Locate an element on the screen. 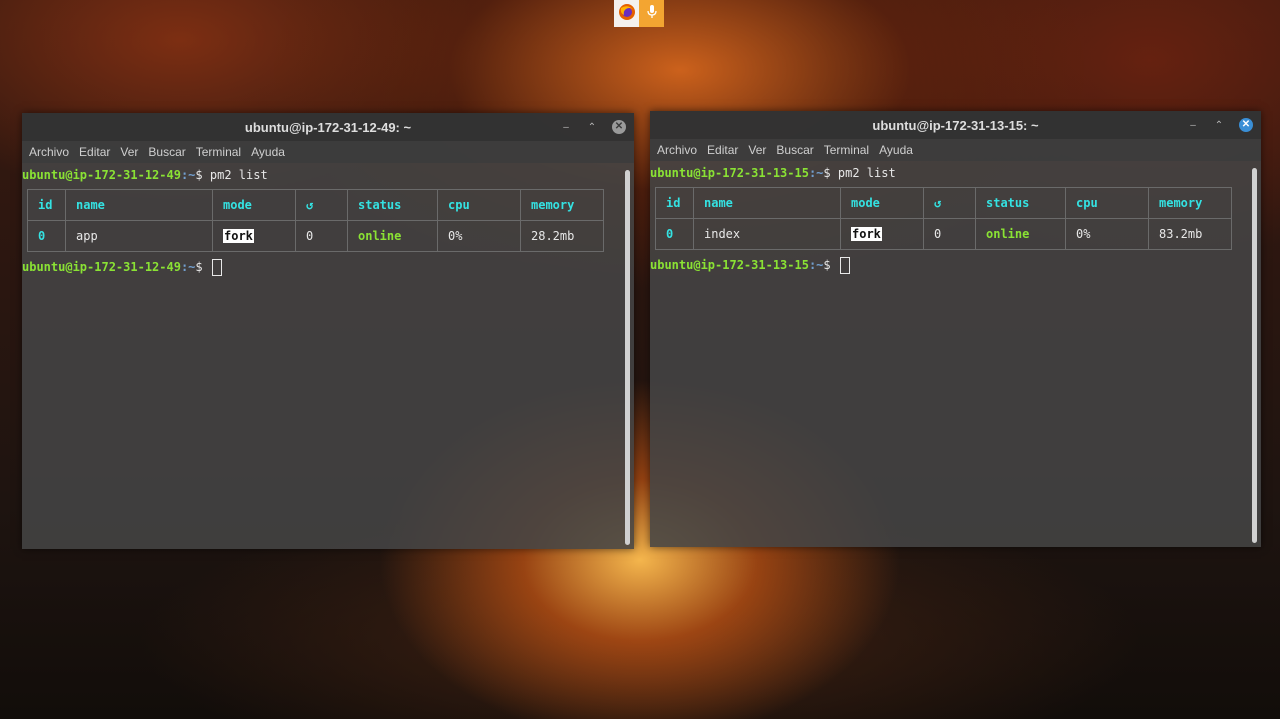 This screenshot has width=1280, height=719. window-title: ubuntu@ip-172-31-12-49: ~ is located at coordinates (328, 127).